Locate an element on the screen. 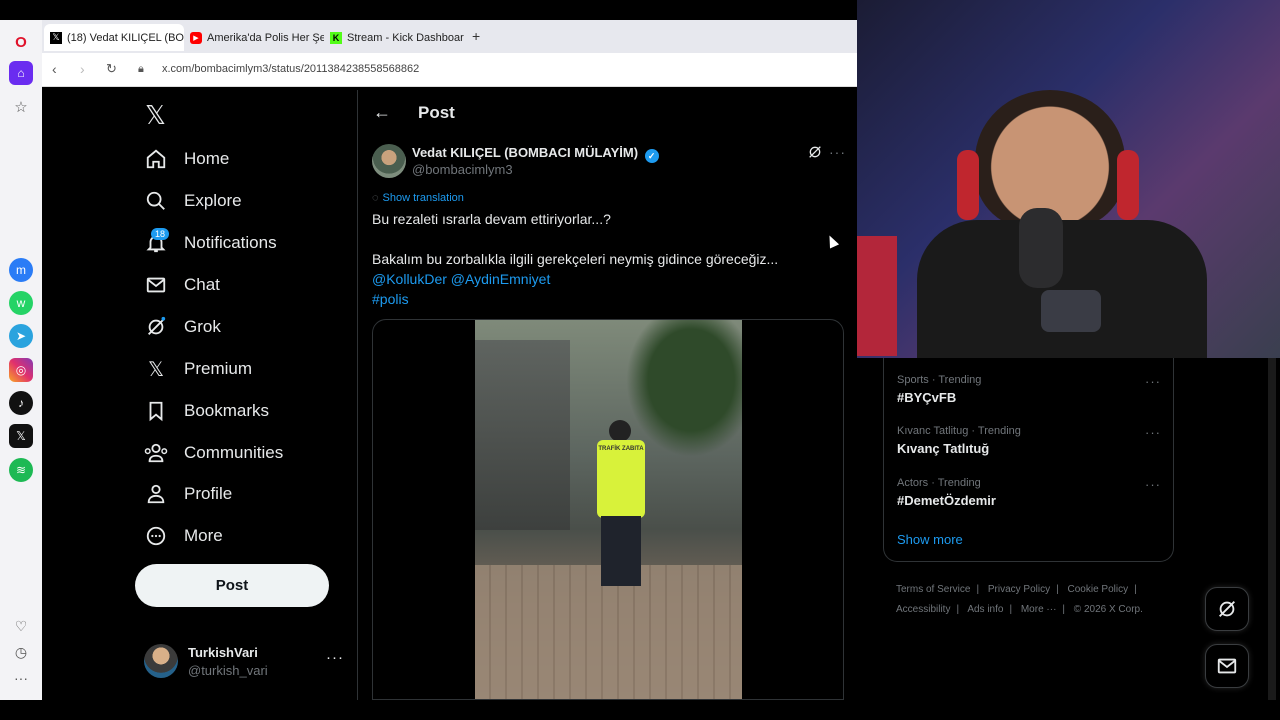  nav-bookmarks: Bookmarks is located at coordinates (206, 411).